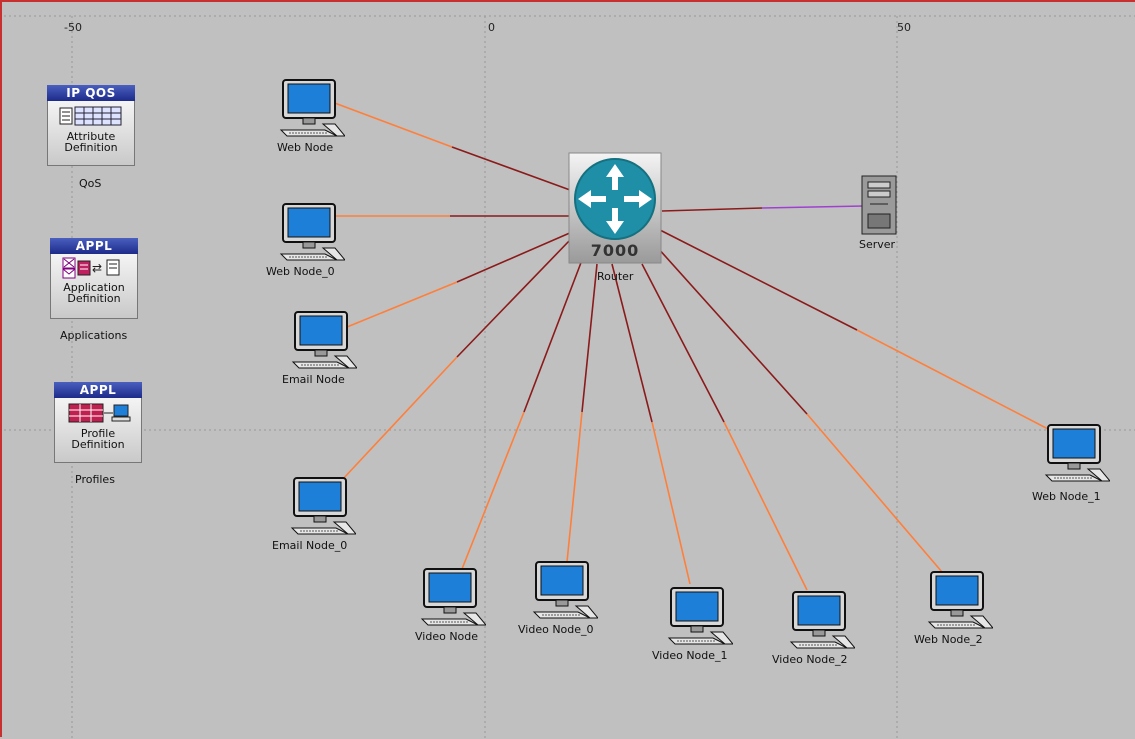 Image resolution: width=1135 pixels, height=739 pixels. Describe the element at coordinates (91, 93) in the screenshot. I see `qos-header: IP QOS` at that location.